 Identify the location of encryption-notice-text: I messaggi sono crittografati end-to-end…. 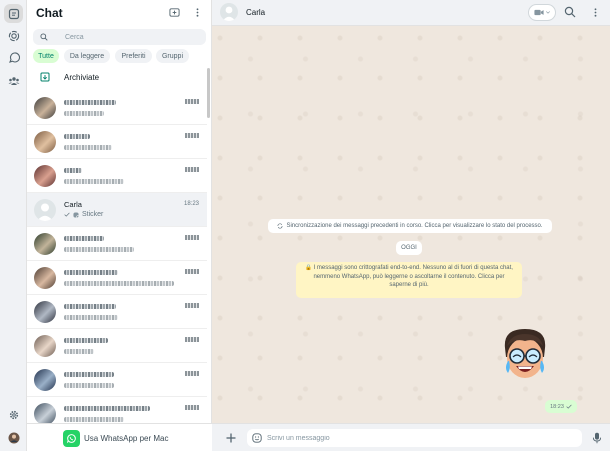
(413, 276).